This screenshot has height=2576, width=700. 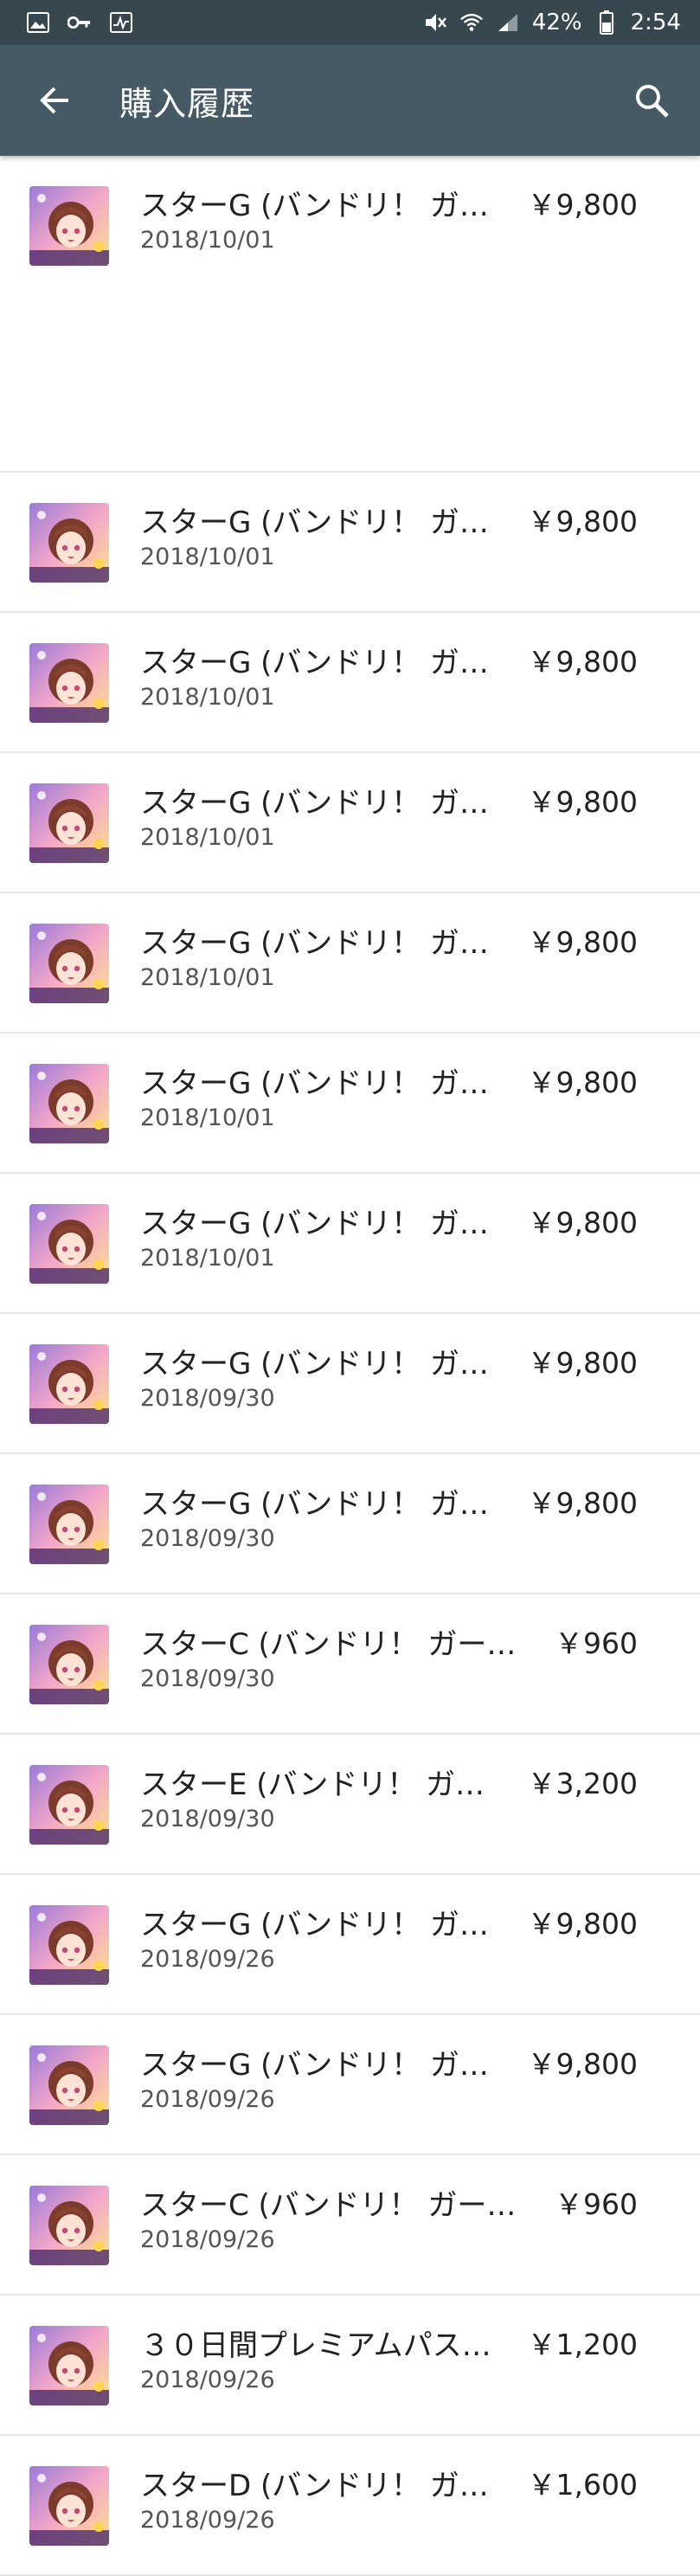 I want to click on battery-icon, so click(x=606, y=22).